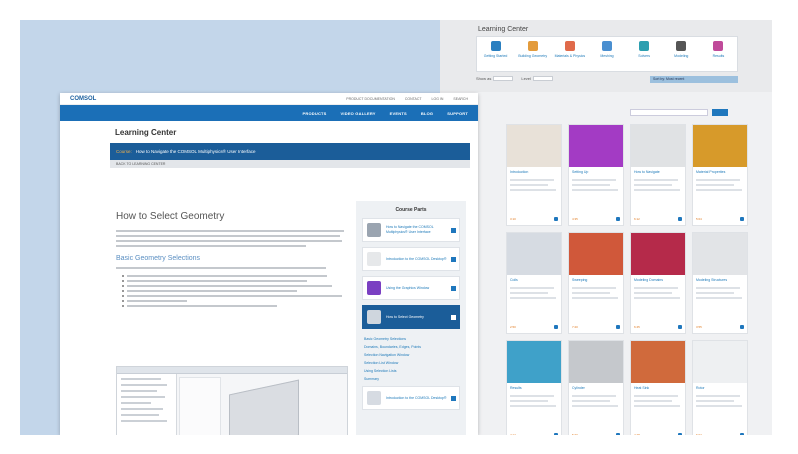 This screenshot has width=798, height=454. What do you see at coordinates (658, 283) in the screenshot?
I see `video-card: Modeling Domains 6:45` at bounding box center [658, 283].